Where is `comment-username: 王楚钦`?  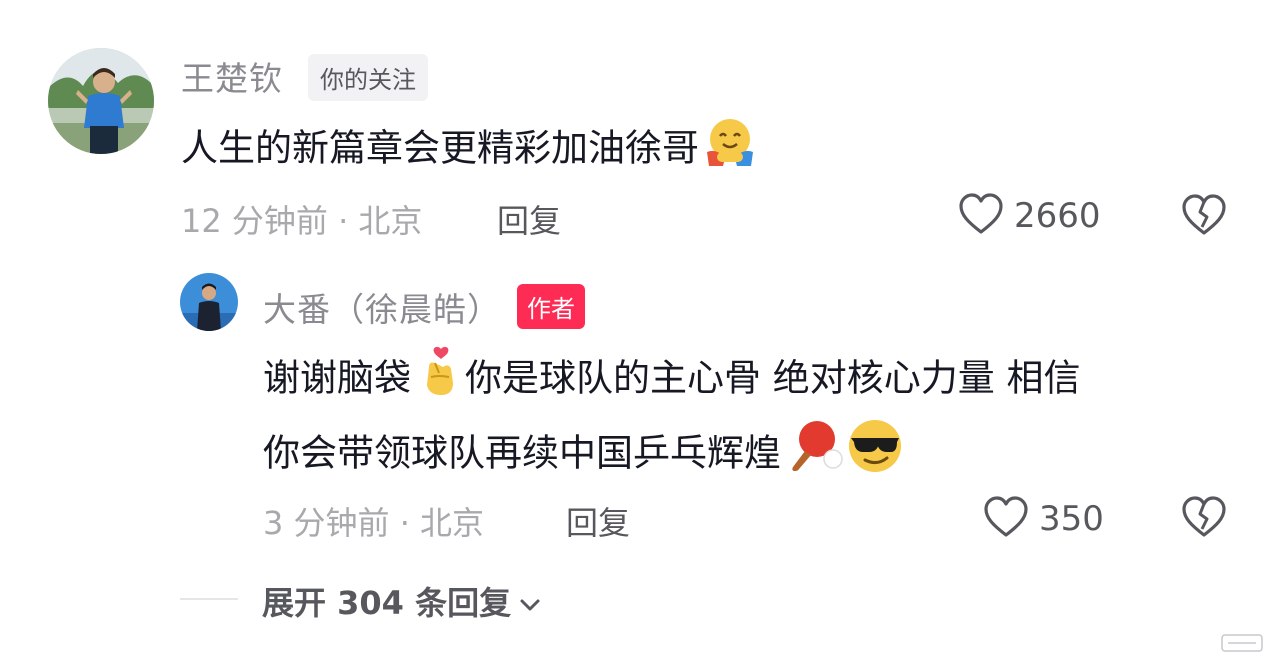 comment-username: 王楚钦 is located at coordinates (232, 76).